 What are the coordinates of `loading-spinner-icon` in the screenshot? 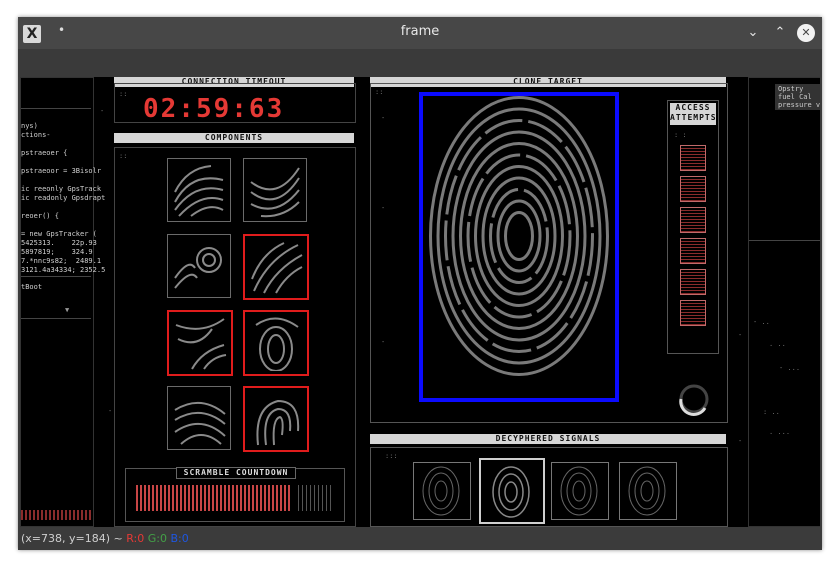 It's located at (694, 400).